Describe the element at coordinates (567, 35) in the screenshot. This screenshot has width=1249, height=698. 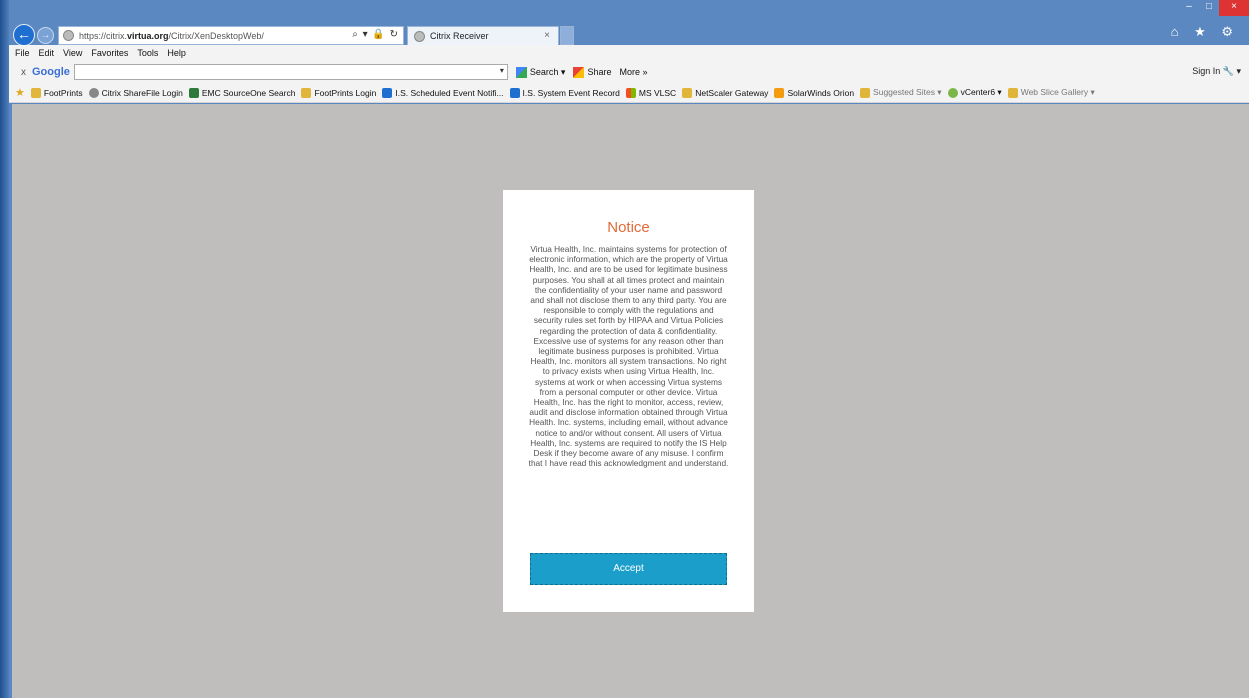
I see `new-tab-button` at that location.